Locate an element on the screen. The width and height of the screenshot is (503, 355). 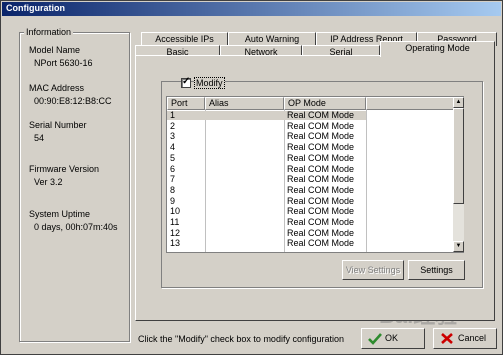
port-cell: 4 is located at coordinates (173, 148).